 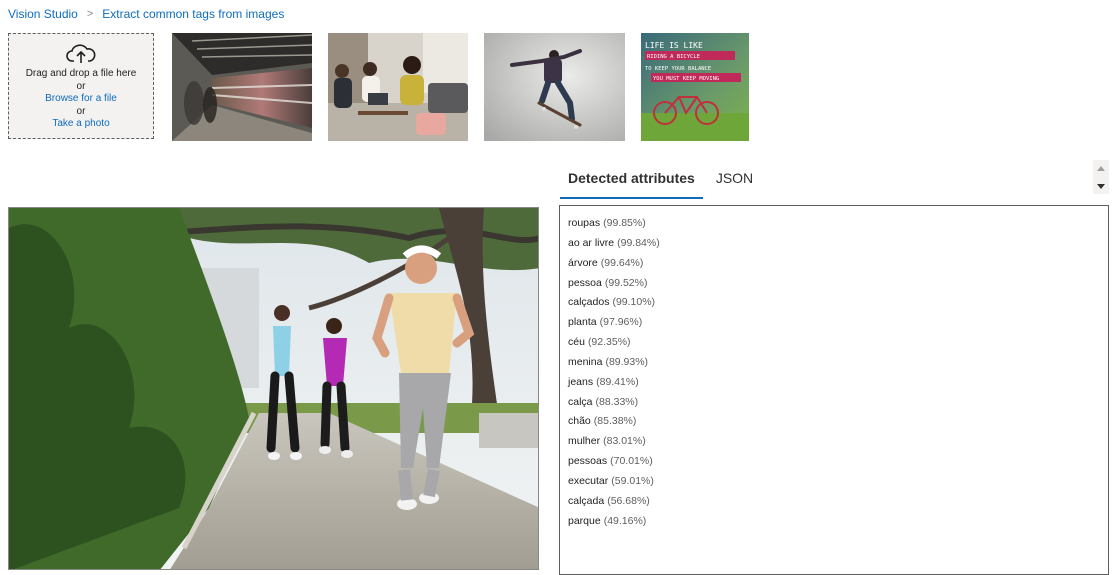 I want to click on tag-item: mulher (83.01%), so click(x=834, y=442).